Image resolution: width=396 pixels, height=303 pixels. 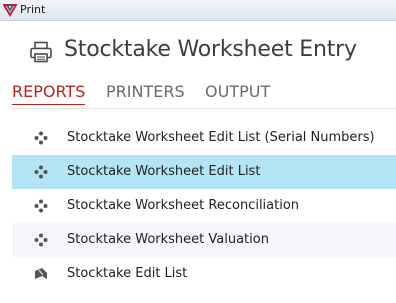 I want to click on report-item: Stocktake Edit List, so click(x=204, y=274).